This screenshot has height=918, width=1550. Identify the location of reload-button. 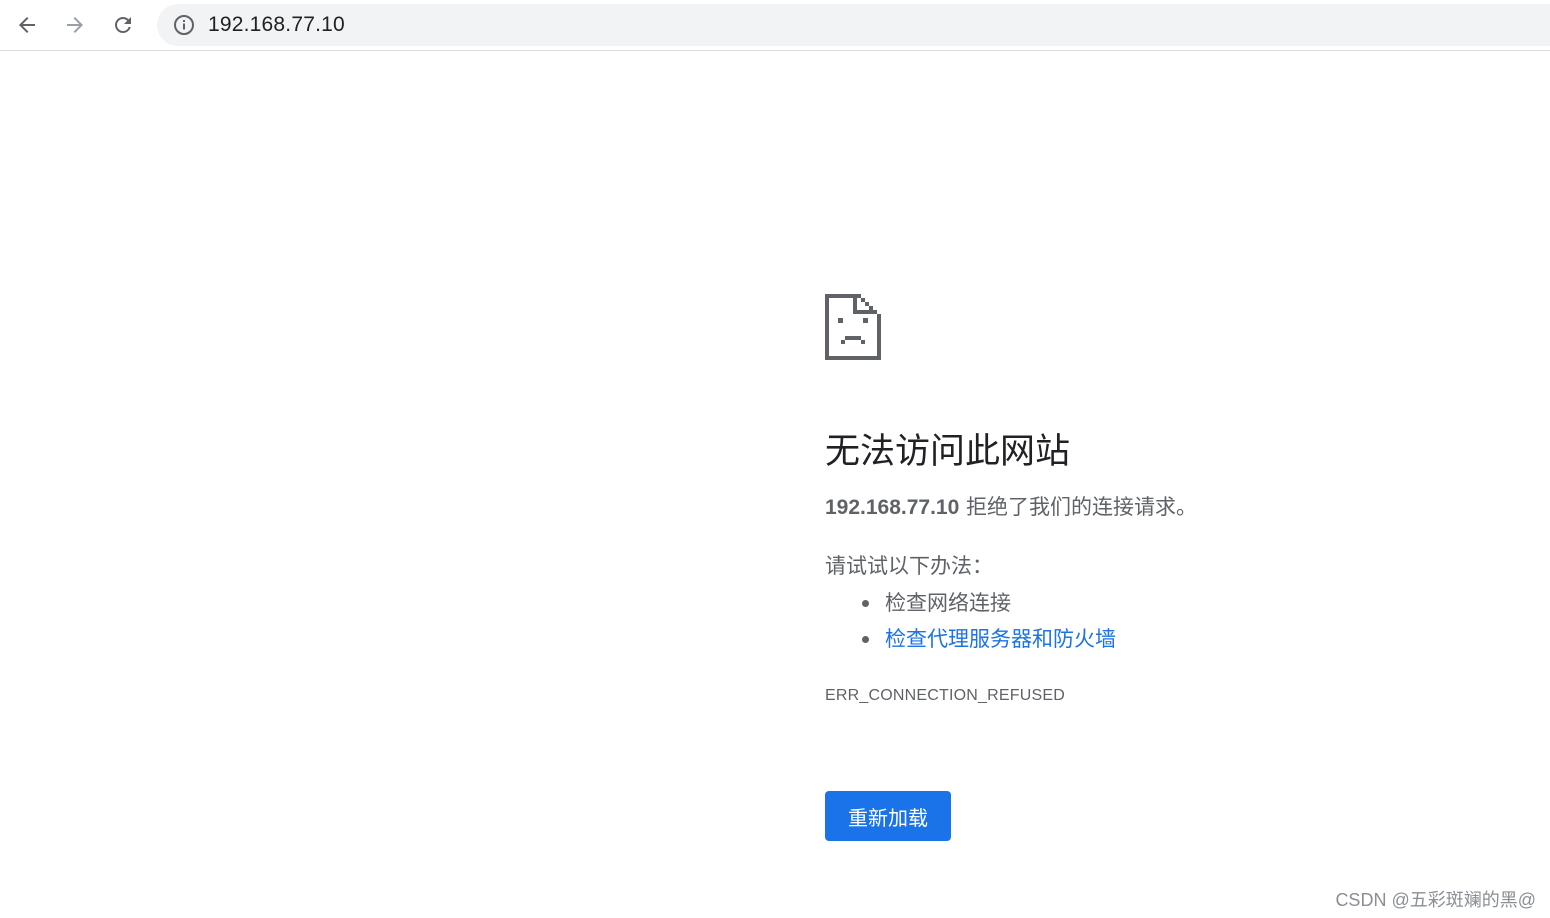
(123, 25).